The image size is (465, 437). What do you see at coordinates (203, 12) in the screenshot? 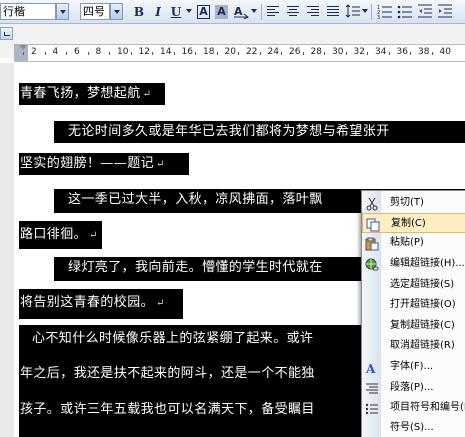
I see `char-border-button: A` at bounding box center [203, 12].